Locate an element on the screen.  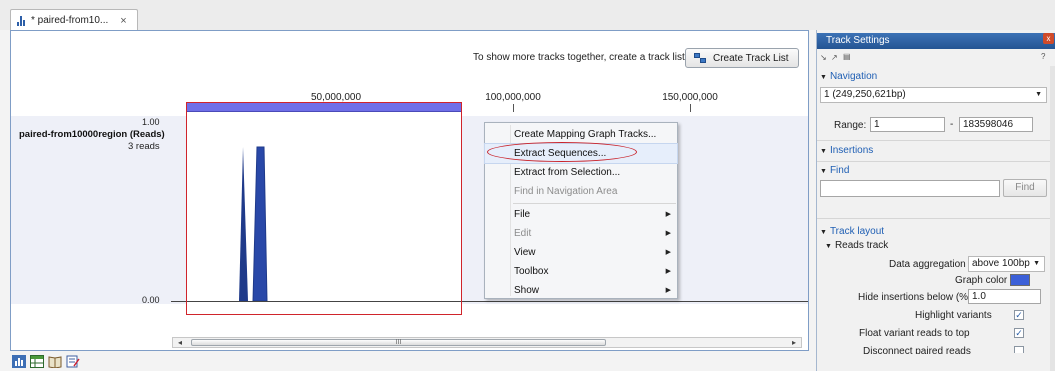
ruler-label-100m: 100,000,000 is located at coordinates (513, 97).